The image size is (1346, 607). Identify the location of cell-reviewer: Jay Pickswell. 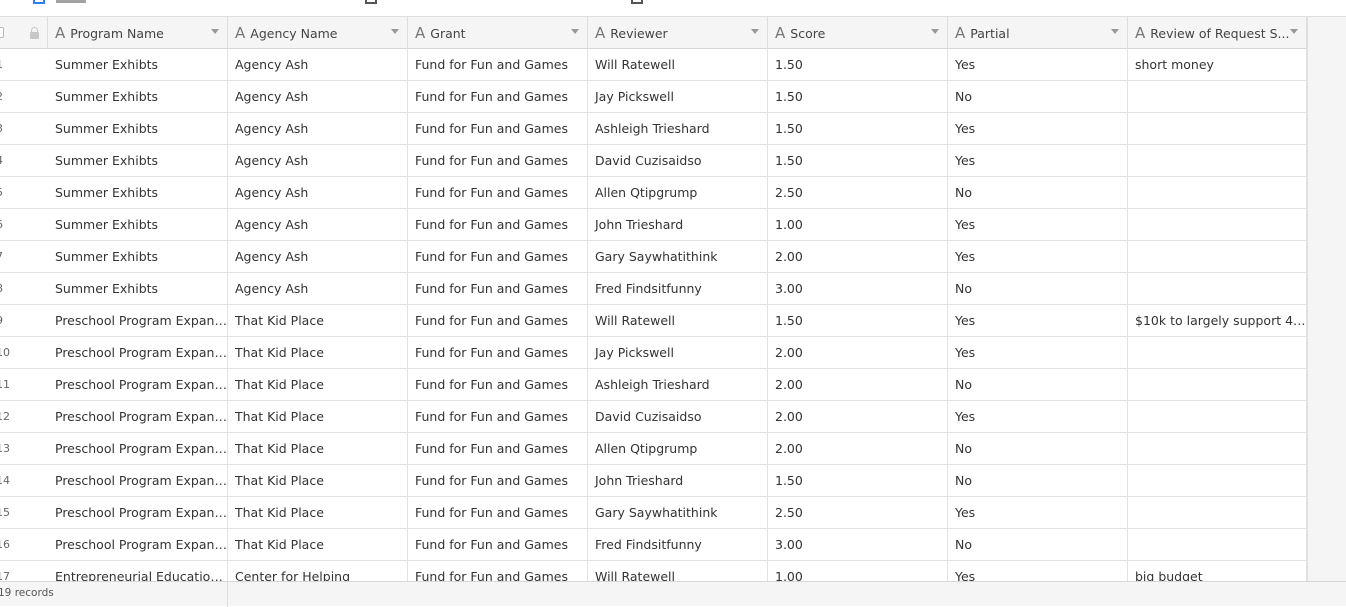
(678, 352).